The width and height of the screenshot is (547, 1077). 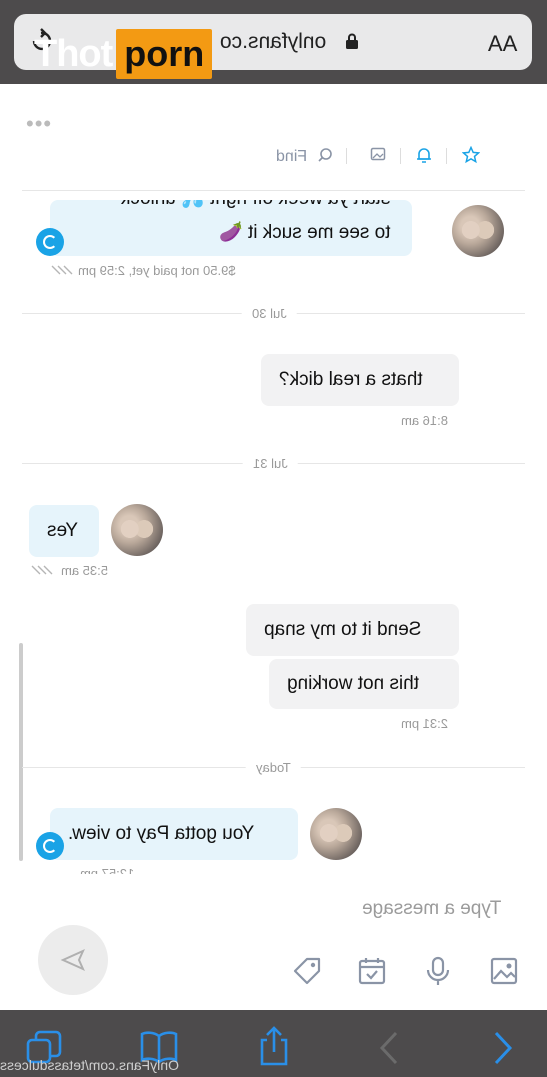 I want to click on message-meta: 12:57 pm, so click(x=107, y=870).